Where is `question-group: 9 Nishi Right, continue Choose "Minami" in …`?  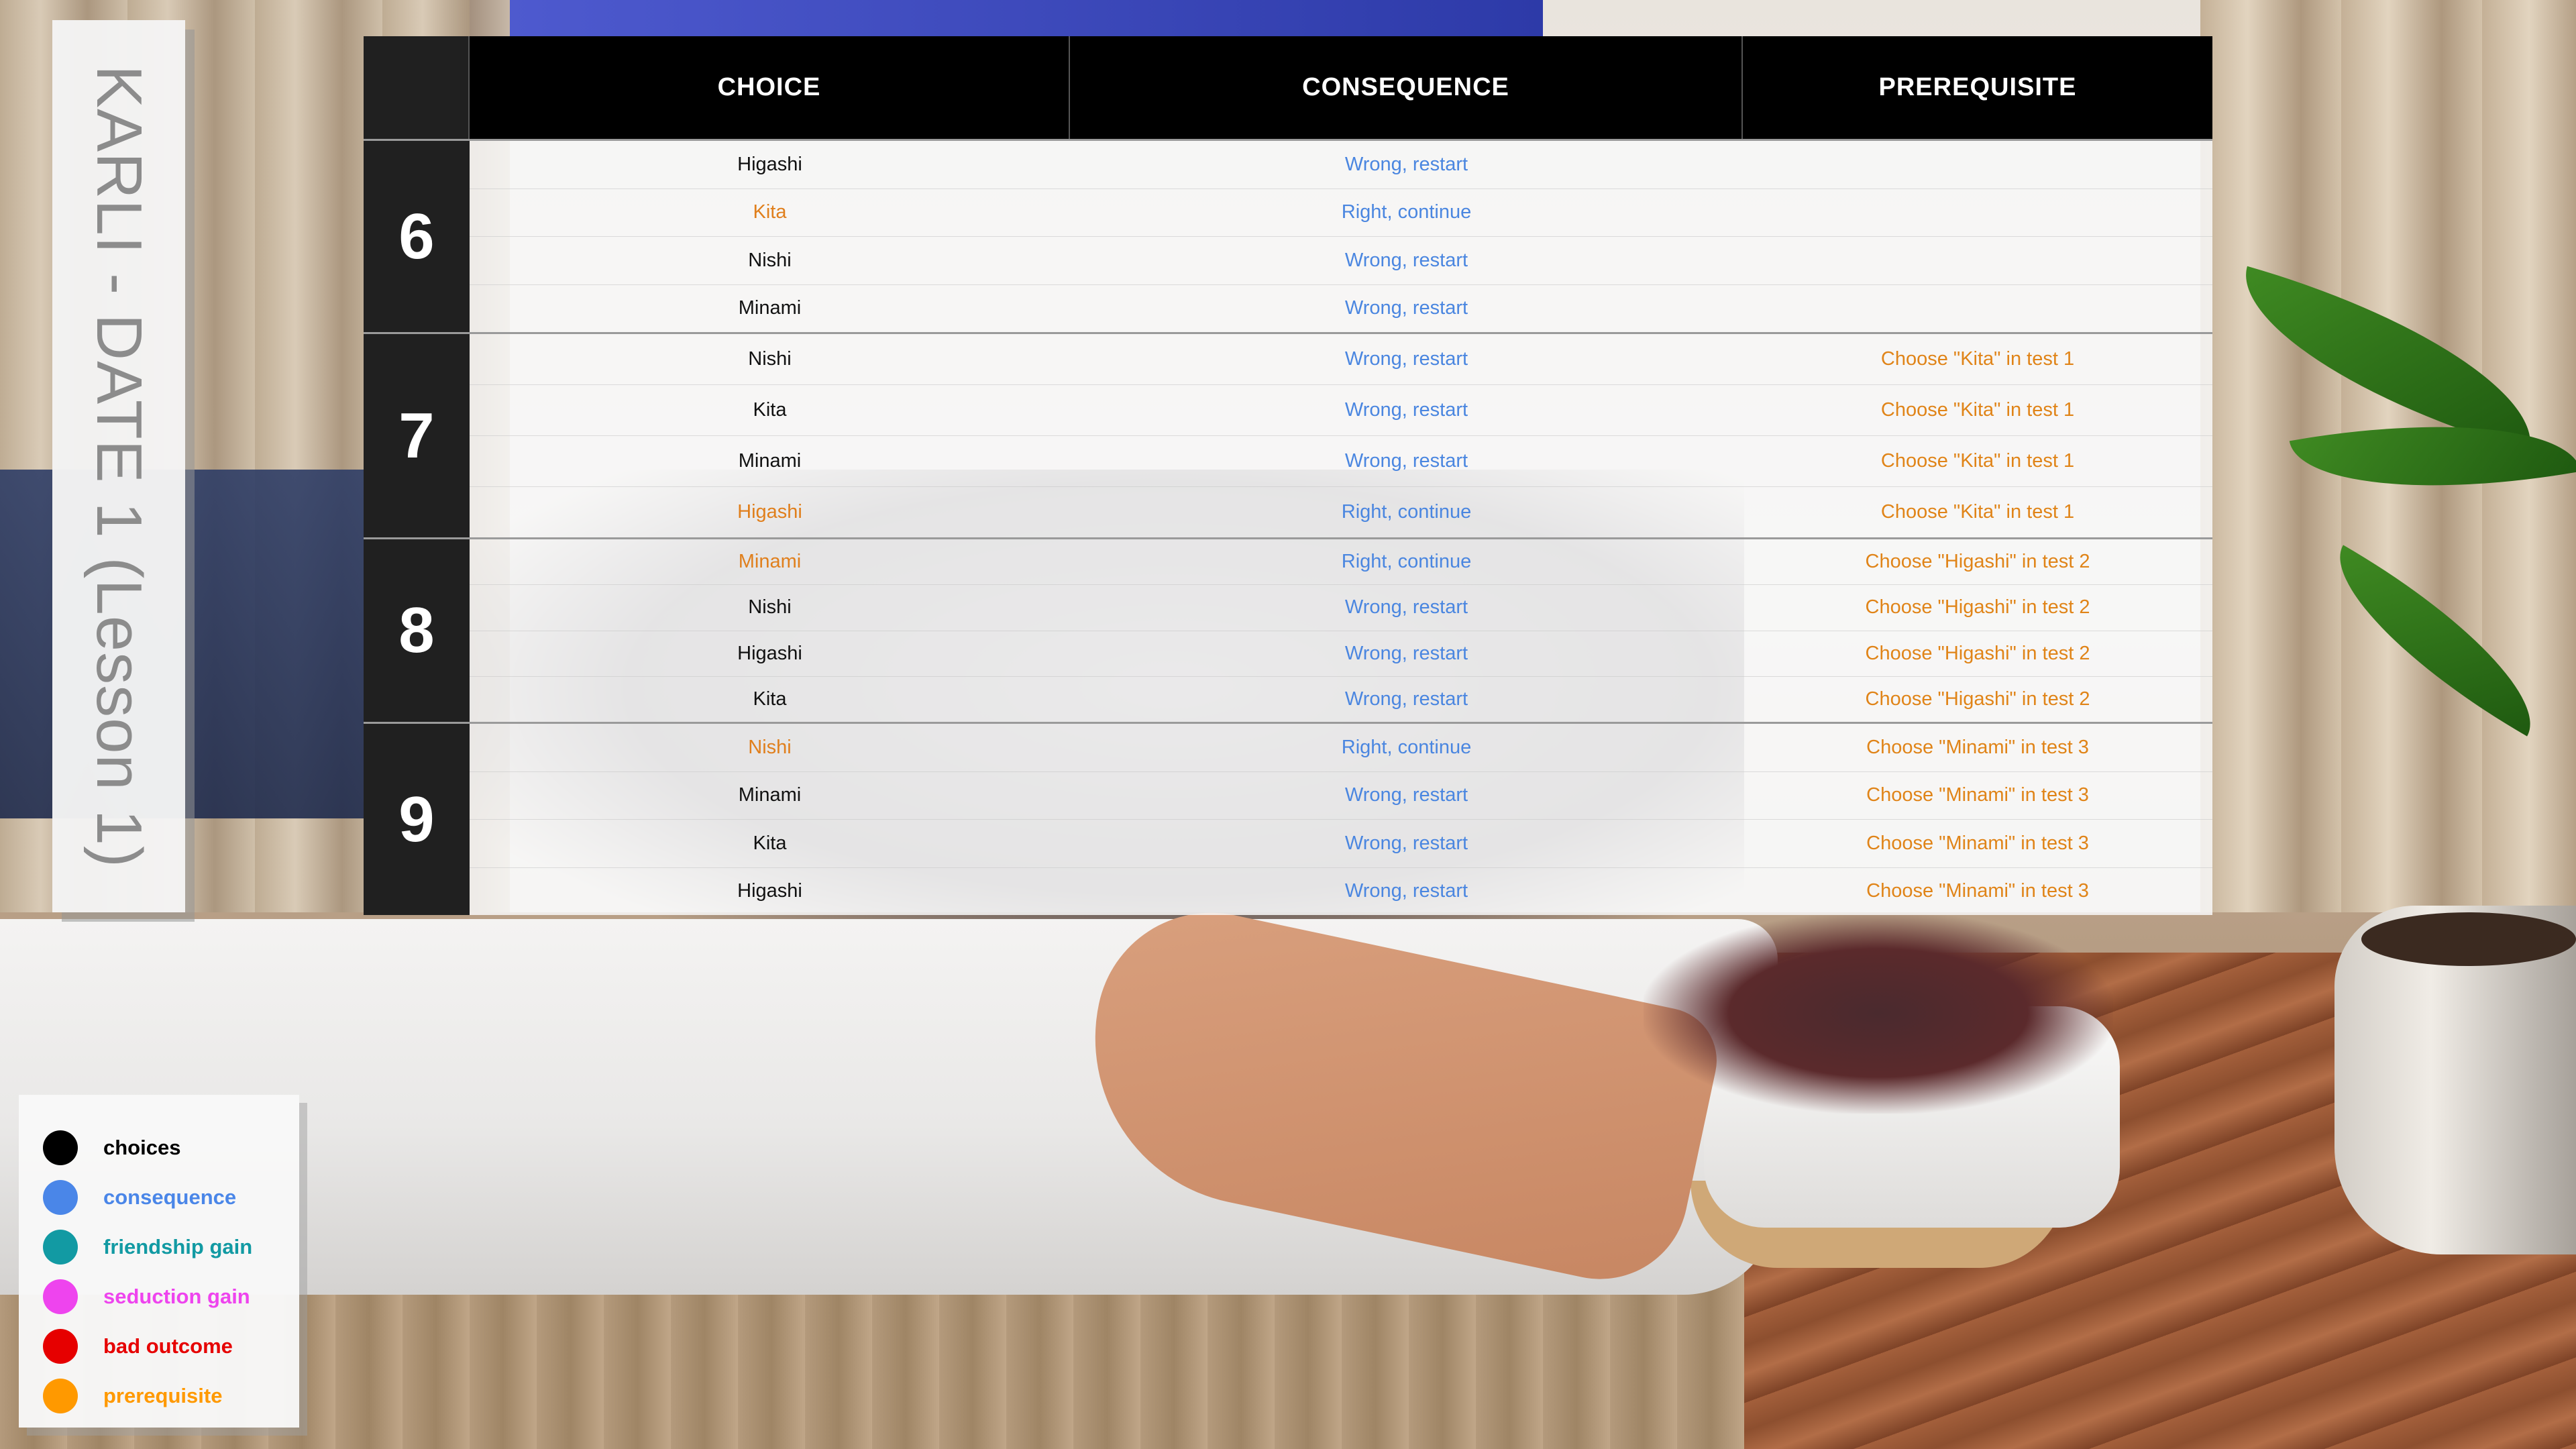 question-group: 9 Nishi Right, continue Choose "Minami" in … is located at coordinates (1288, 818).